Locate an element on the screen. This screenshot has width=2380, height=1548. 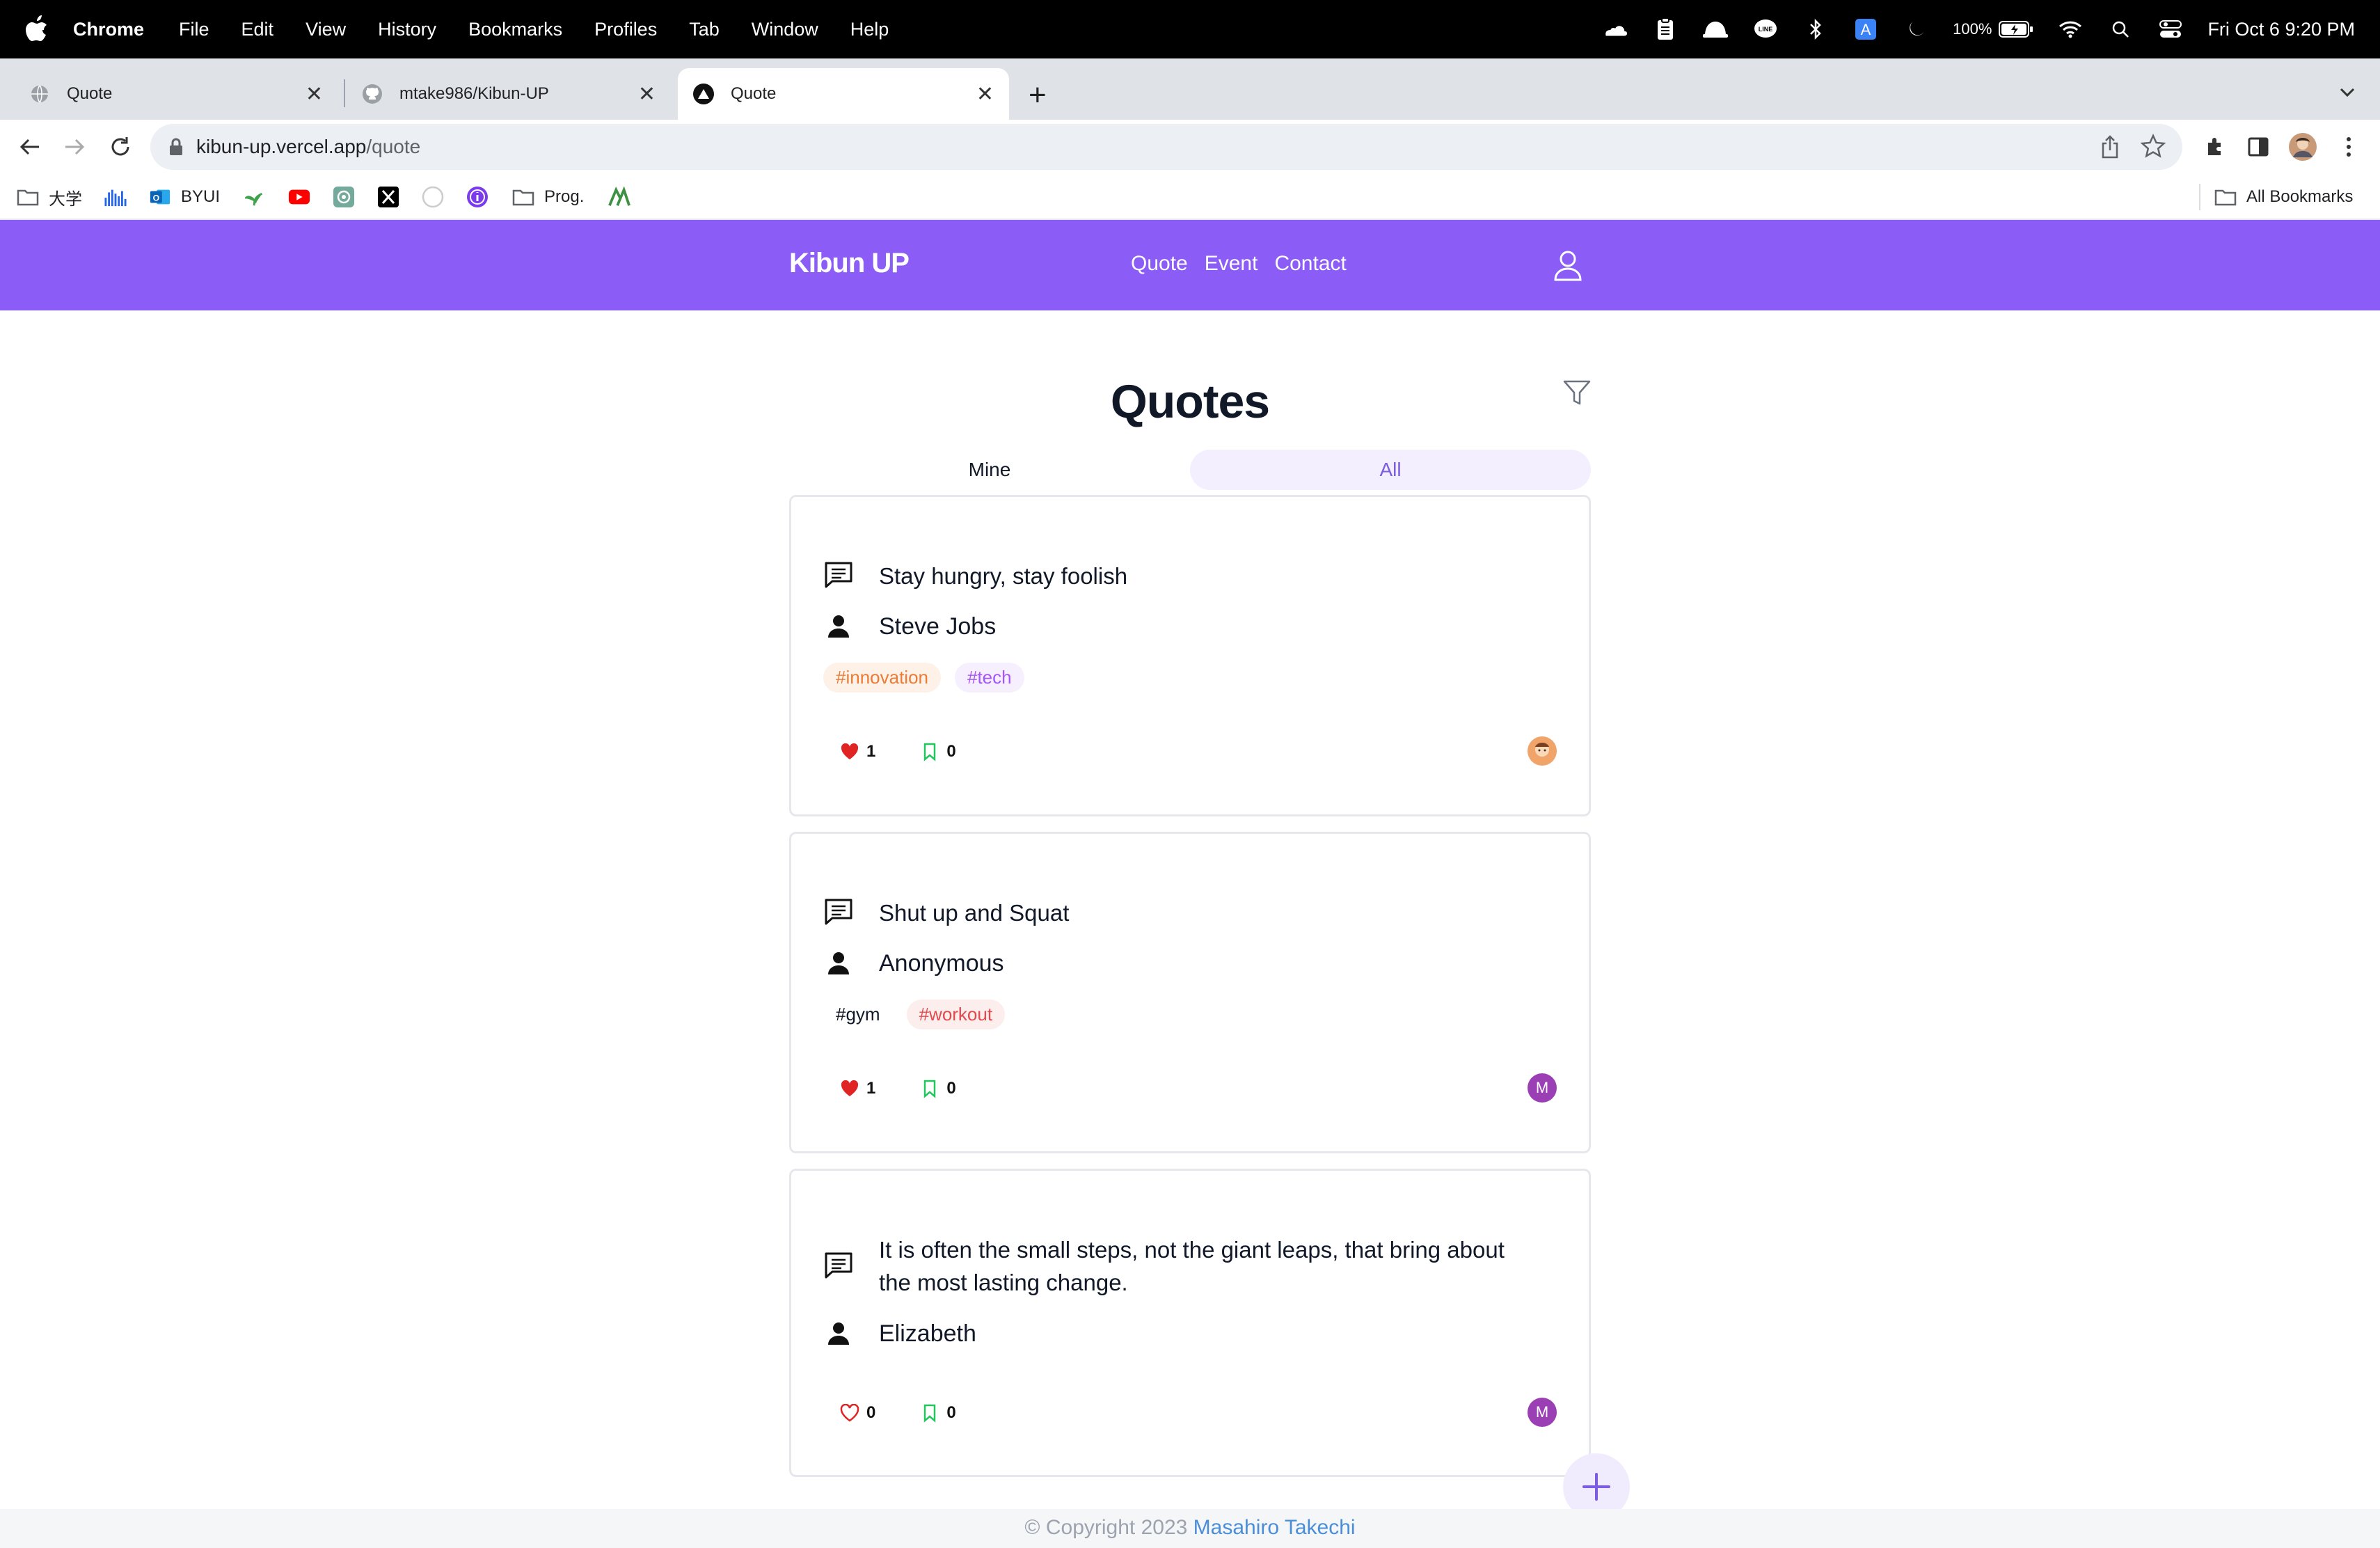
all-bookmarks-label: All Bookmarks is located at coordinates (2300, 196).